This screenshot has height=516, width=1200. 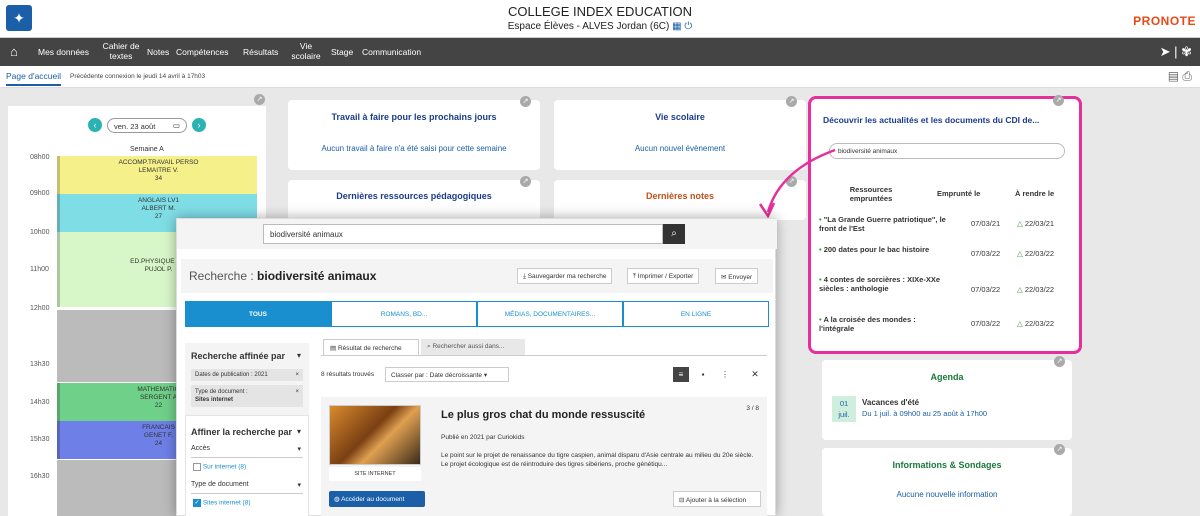 What do you see at coordinates (740, 277) in the screenshot?
I see `send-label: Envoyer` at bounding box center [740, 277].